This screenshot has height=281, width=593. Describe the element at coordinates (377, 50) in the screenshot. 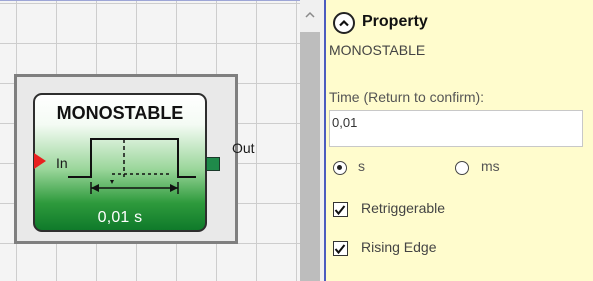

I see `panel-subtitle: MONOSTABLE` at that location.